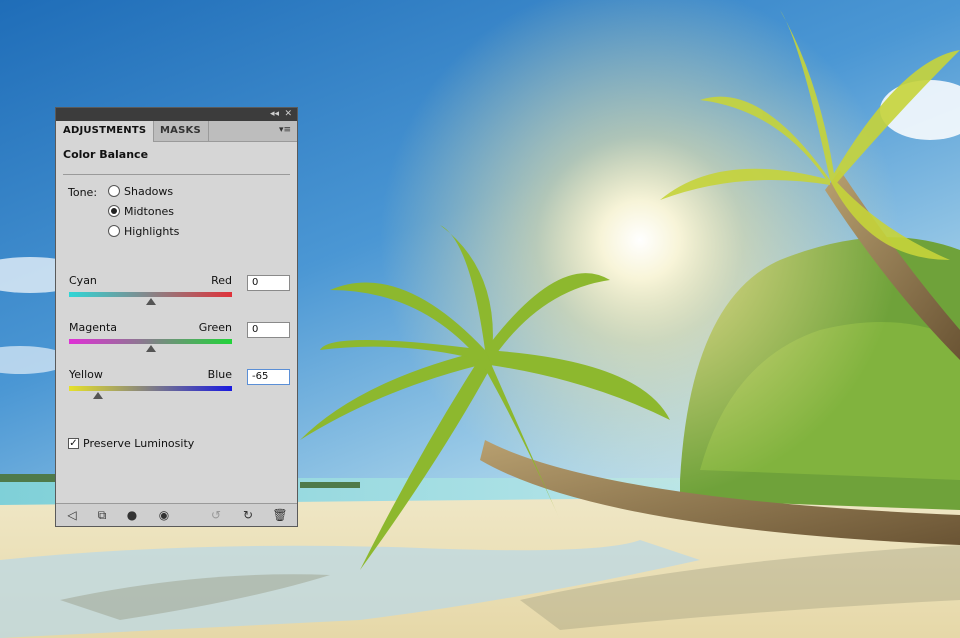 Image resolution: width=960 pixels, height=638 pixels. I want to click on tab-adjustments: ADJUSTMENTS, so click(105, 131).